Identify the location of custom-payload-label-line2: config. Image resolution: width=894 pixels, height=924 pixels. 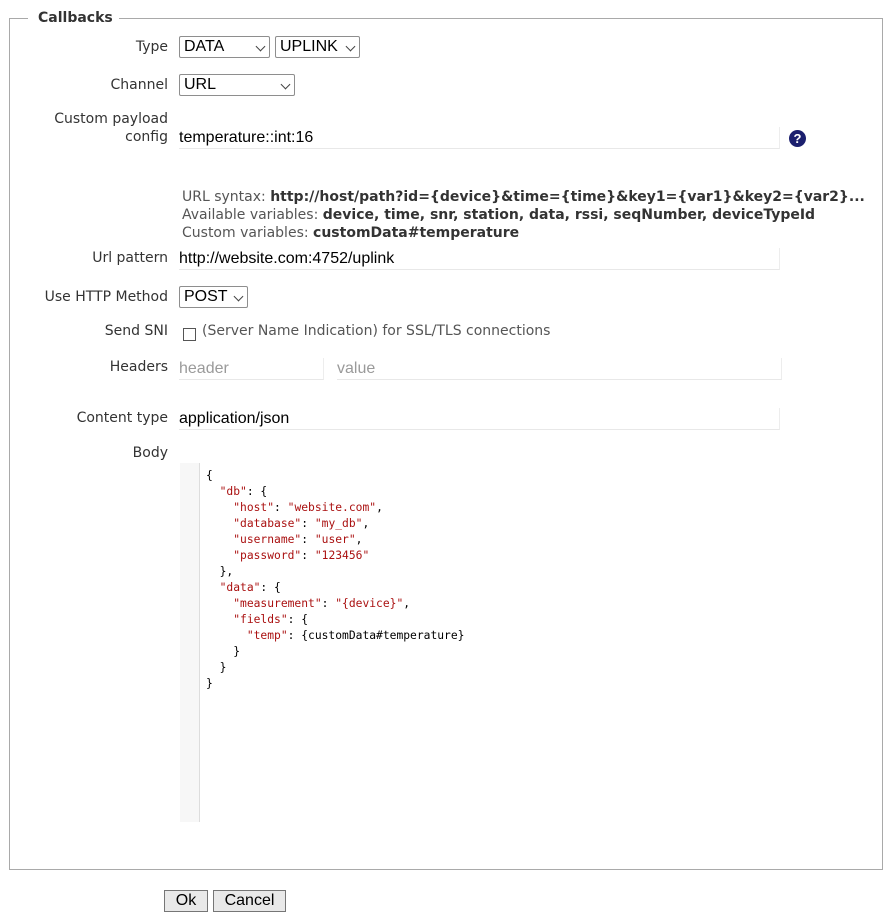
(146, 137).